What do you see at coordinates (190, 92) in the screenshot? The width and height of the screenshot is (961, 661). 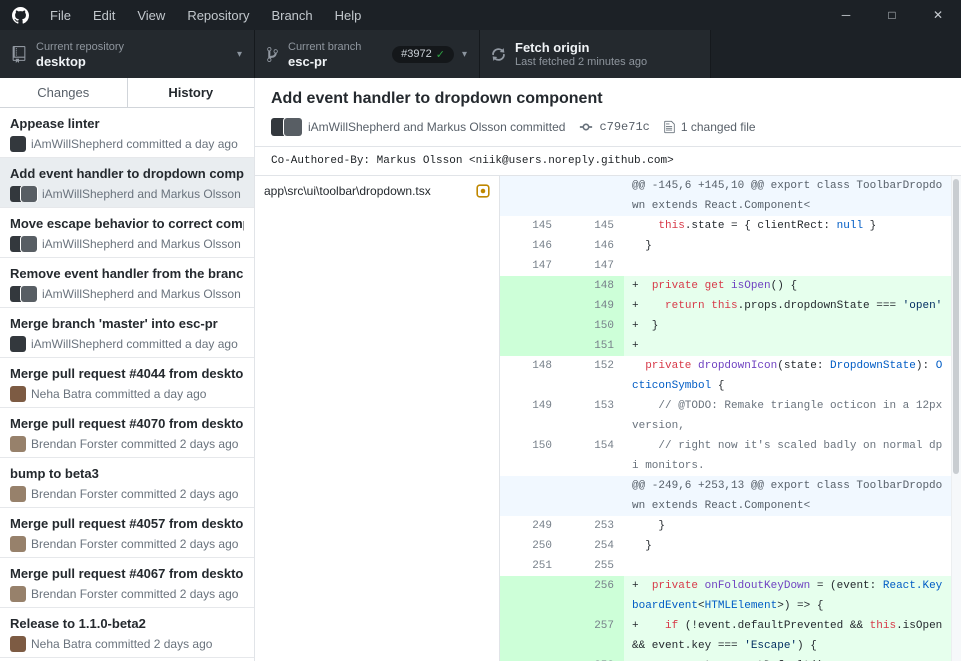 I see `tab-history: History` at bounding box center [190, 92].